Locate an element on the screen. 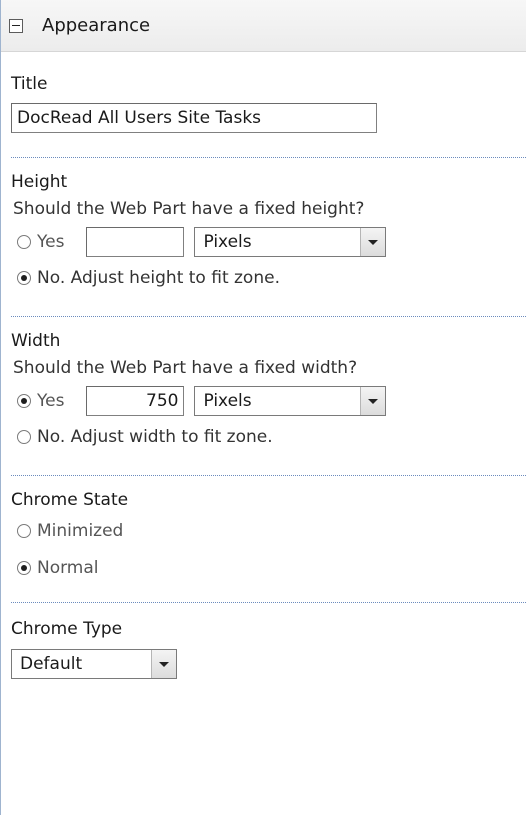 Image resolution: width=526 pixels, height=815 pixels. height-unit-value: Pixels is located at coordinates (227, 242).